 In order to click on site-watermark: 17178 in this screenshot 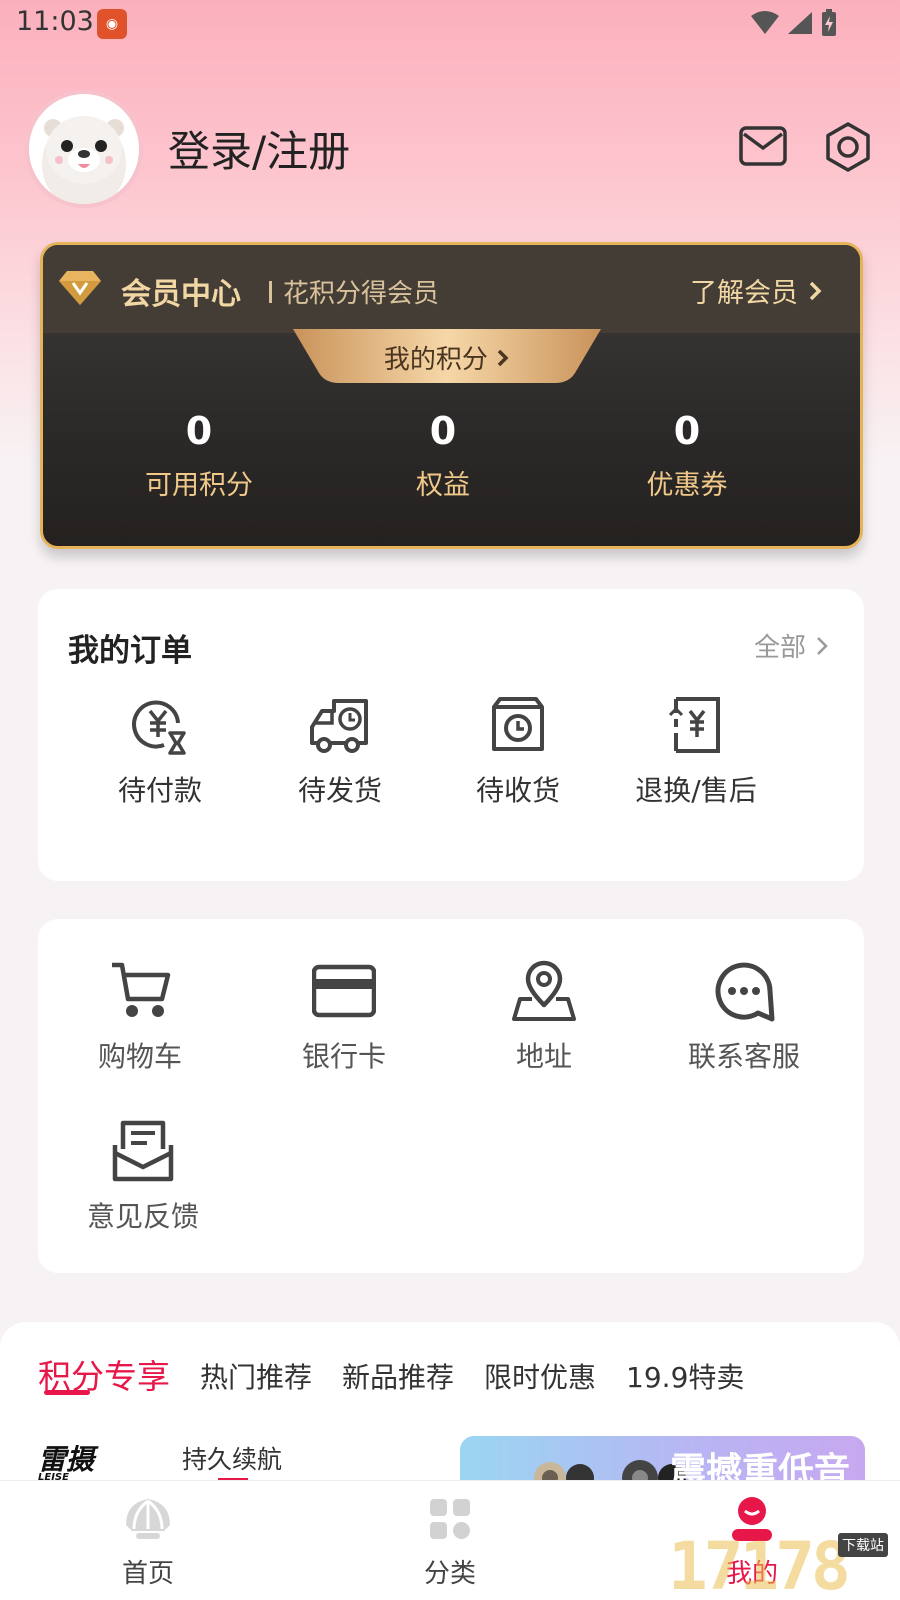, I will do `click(759, 1564)`.